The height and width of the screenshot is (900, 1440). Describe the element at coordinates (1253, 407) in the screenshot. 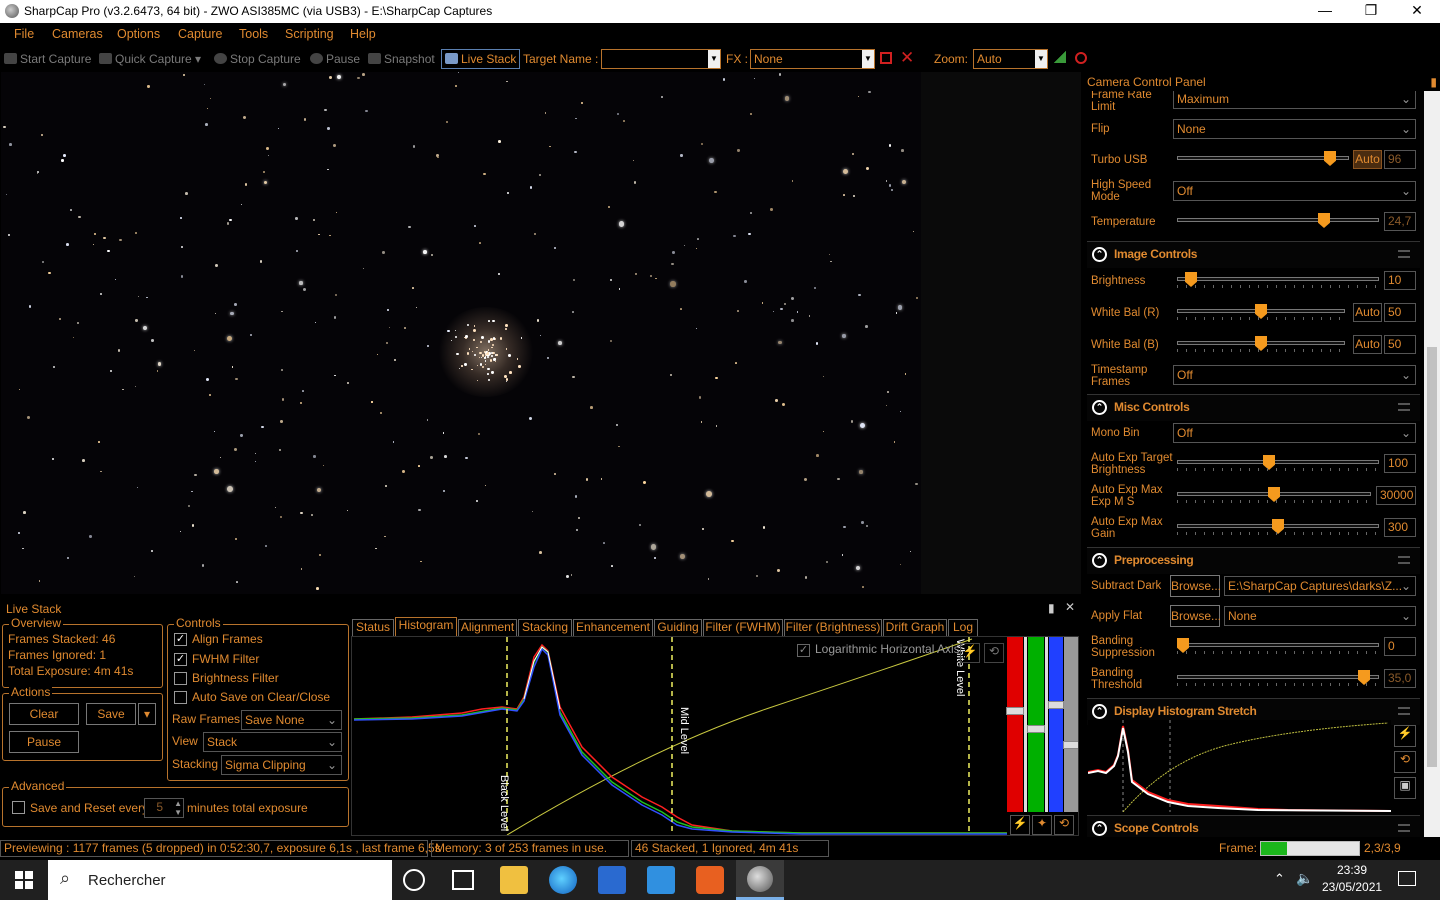

I see `misc-controls-header: ⌃ Misc Controls` at that location.